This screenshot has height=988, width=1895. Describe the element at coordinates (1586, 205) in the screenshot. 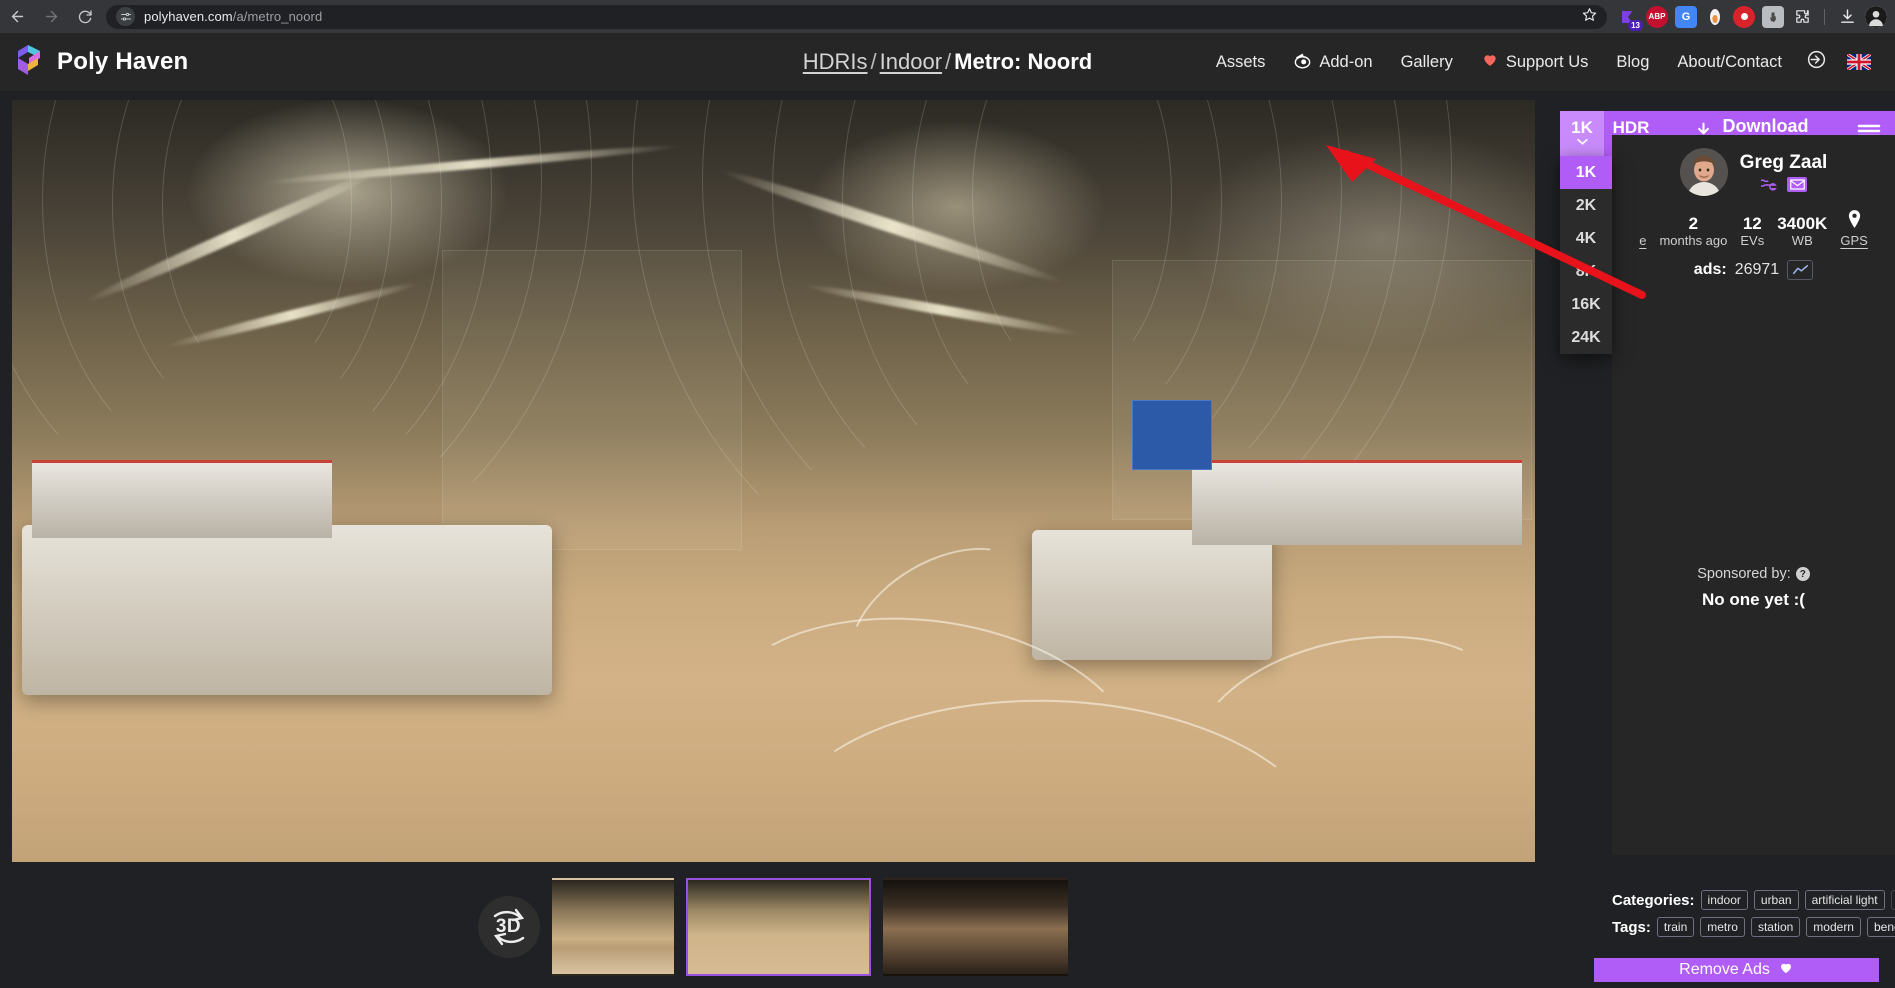

I see `resolution-option-2k: 2K` at that location.